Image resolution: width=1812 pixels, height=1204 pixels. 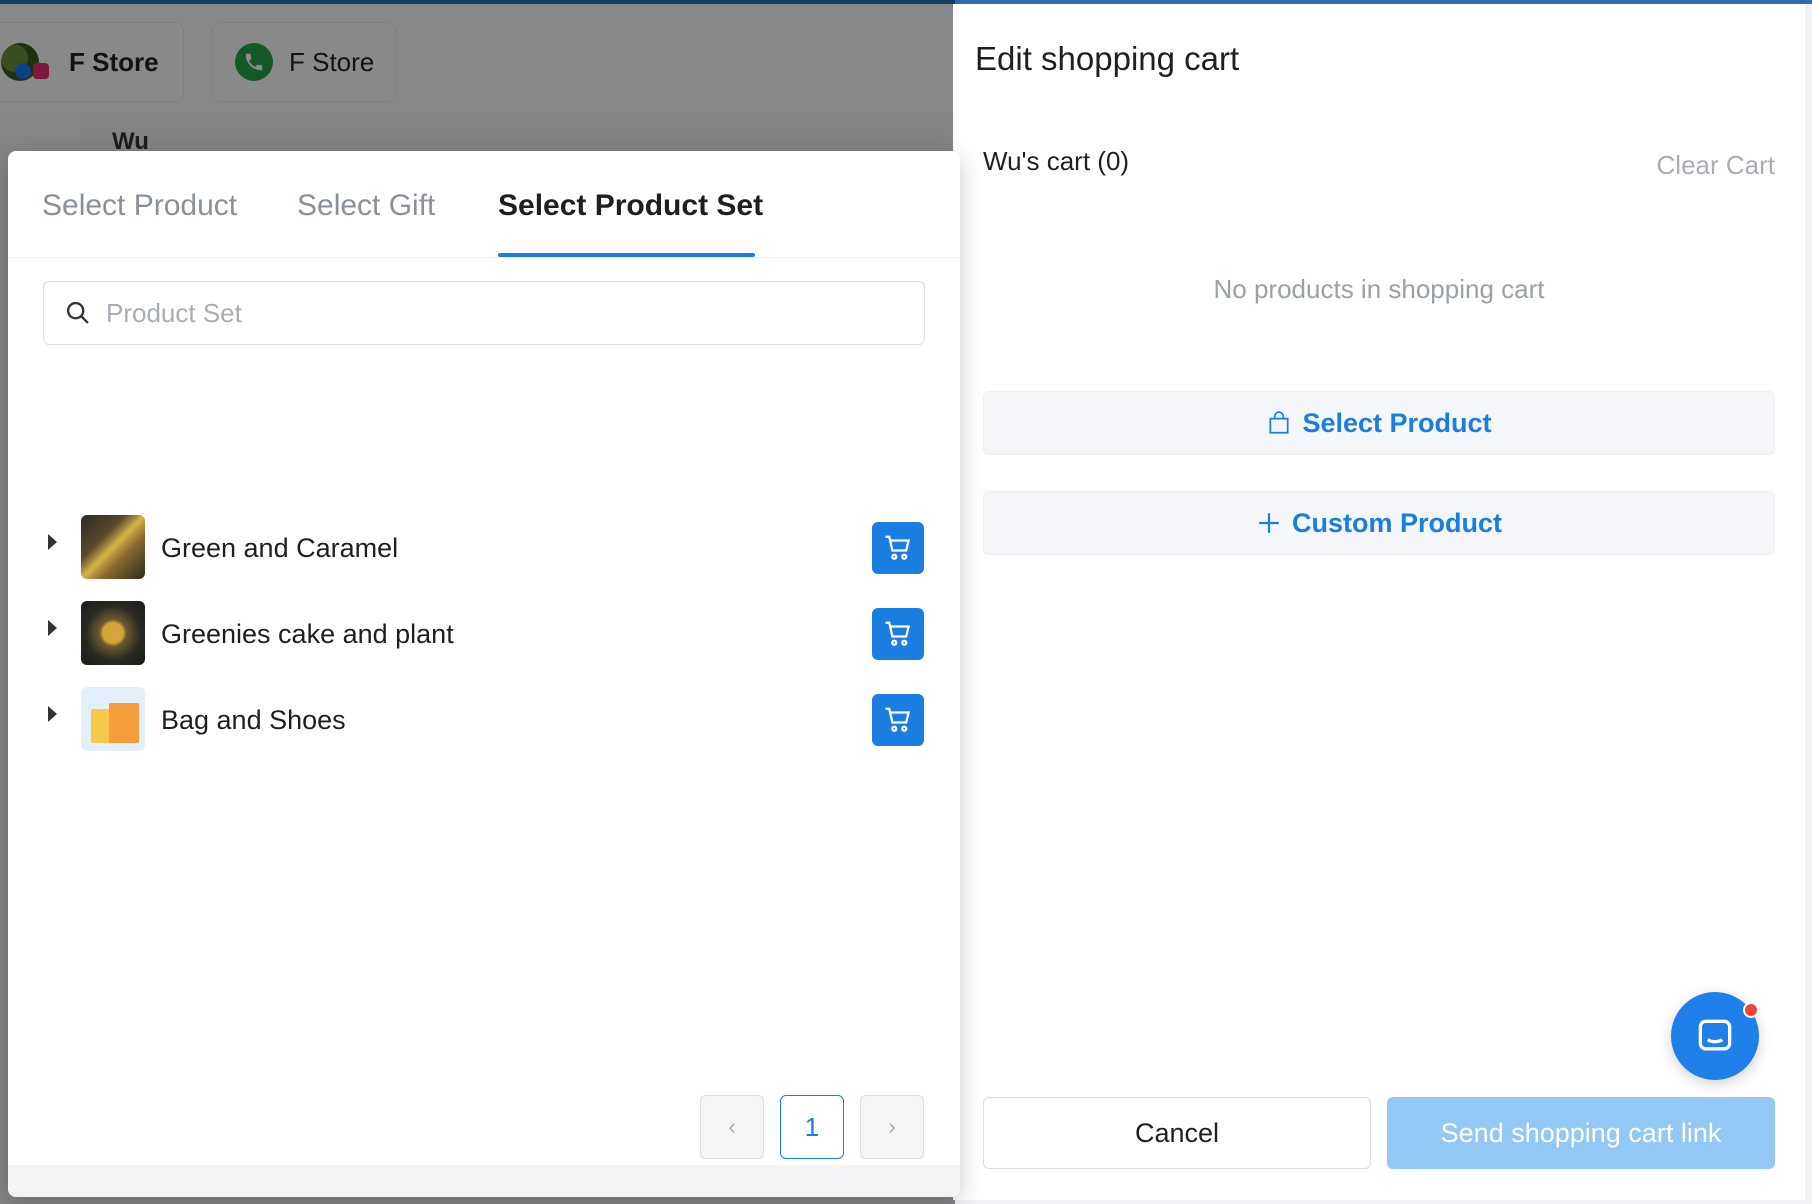 I want to click on list-item: Green and Caramel, so click(x=484, y=544).